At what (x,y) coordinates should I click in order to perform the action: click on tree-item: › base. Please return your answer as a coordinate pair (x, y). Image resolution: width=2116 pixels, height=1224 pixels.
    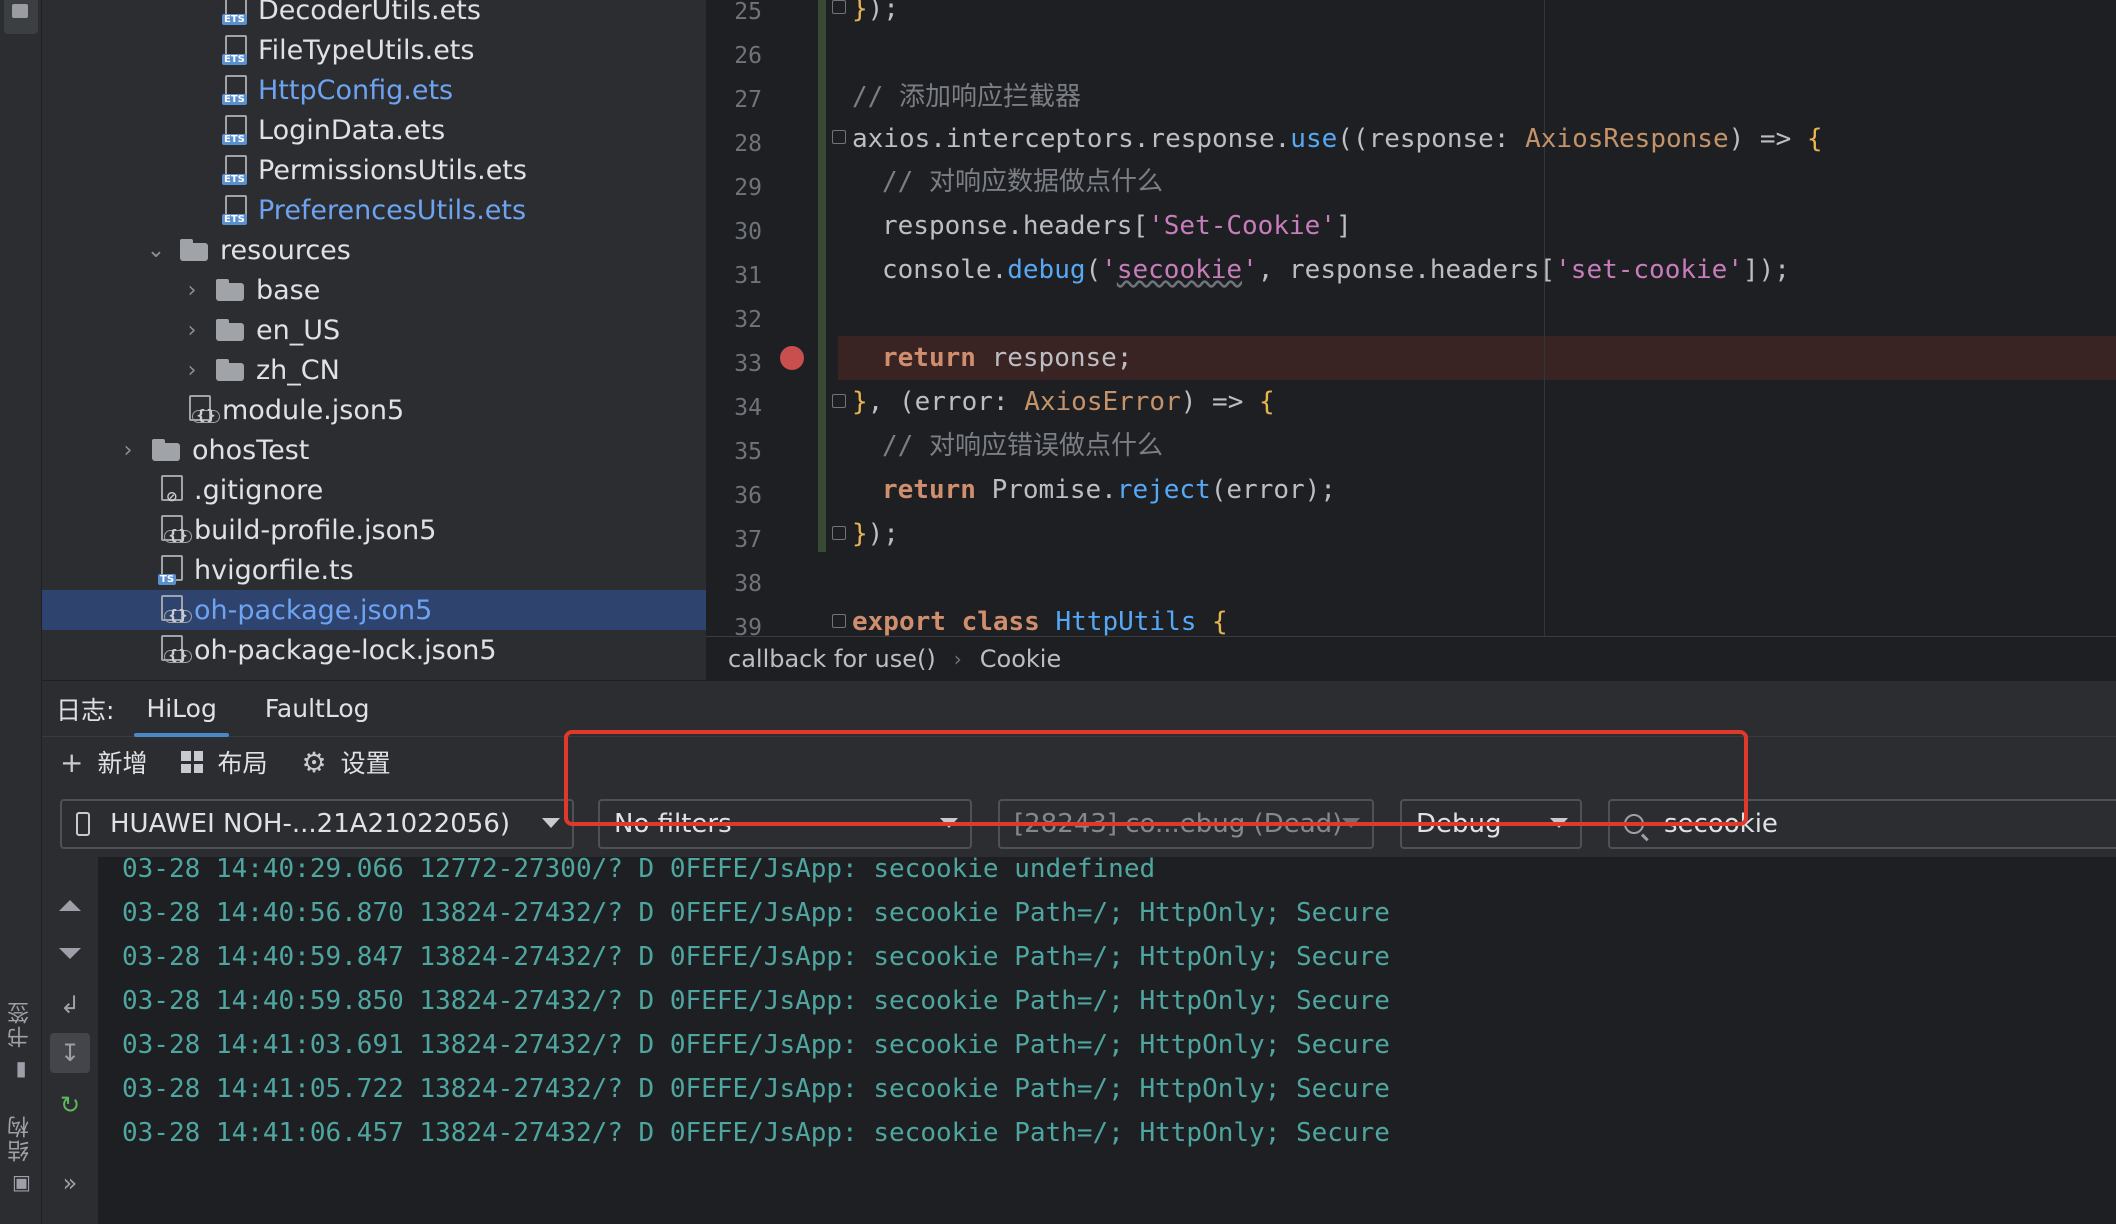
    Looking at the image, I should click on (374, 290).